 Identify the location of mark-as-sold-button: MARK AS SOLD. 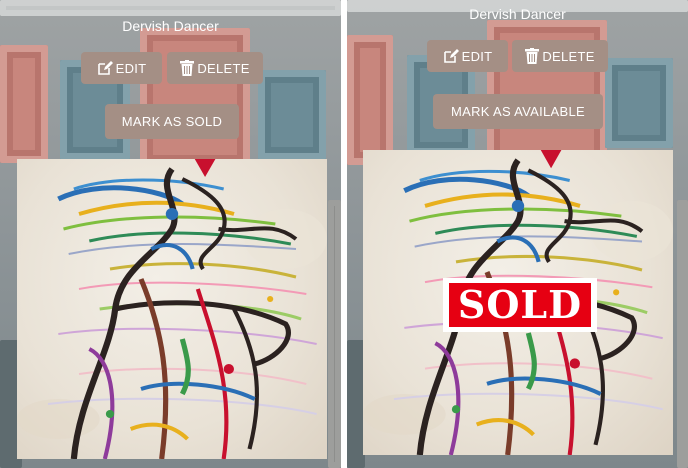
(172, 121).